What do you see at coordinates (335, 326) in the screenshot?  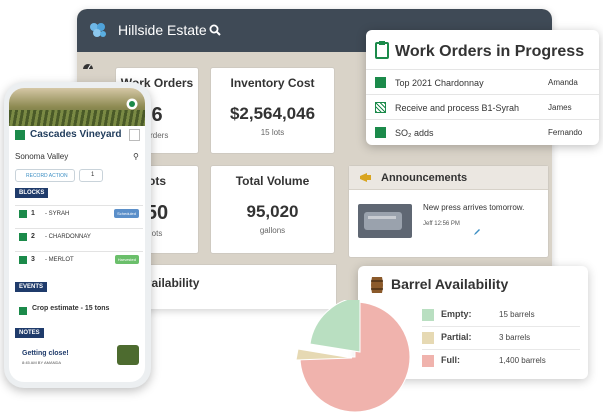 I see `pie-slice-empty` at bounding box center [335, 326].